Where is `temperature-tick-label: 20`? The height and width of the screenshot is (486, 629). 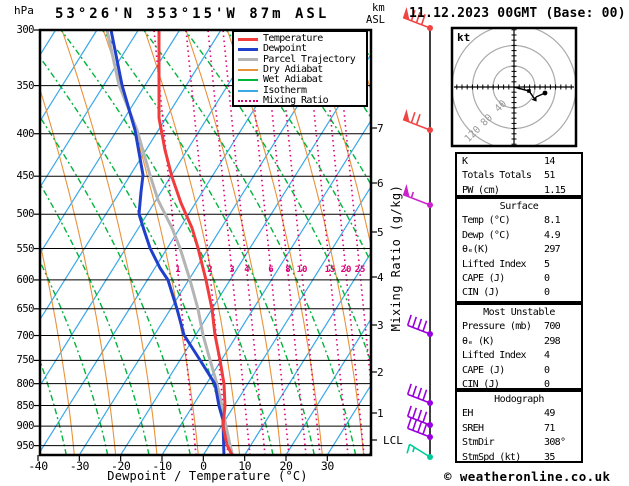
temperature-tick-label: 20 is located at coordinates (286, 466).